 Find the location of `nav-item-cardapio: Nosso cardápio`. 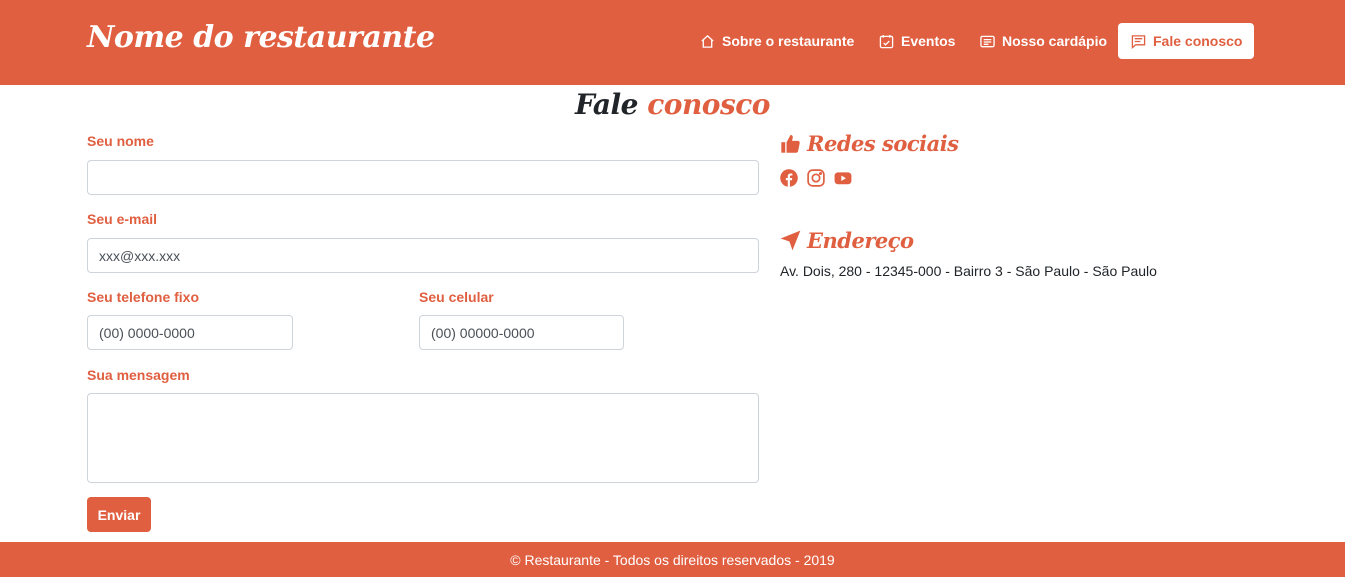

nav-item-cardapio: Nosso cardápio is located at coordinates (1043, 41).